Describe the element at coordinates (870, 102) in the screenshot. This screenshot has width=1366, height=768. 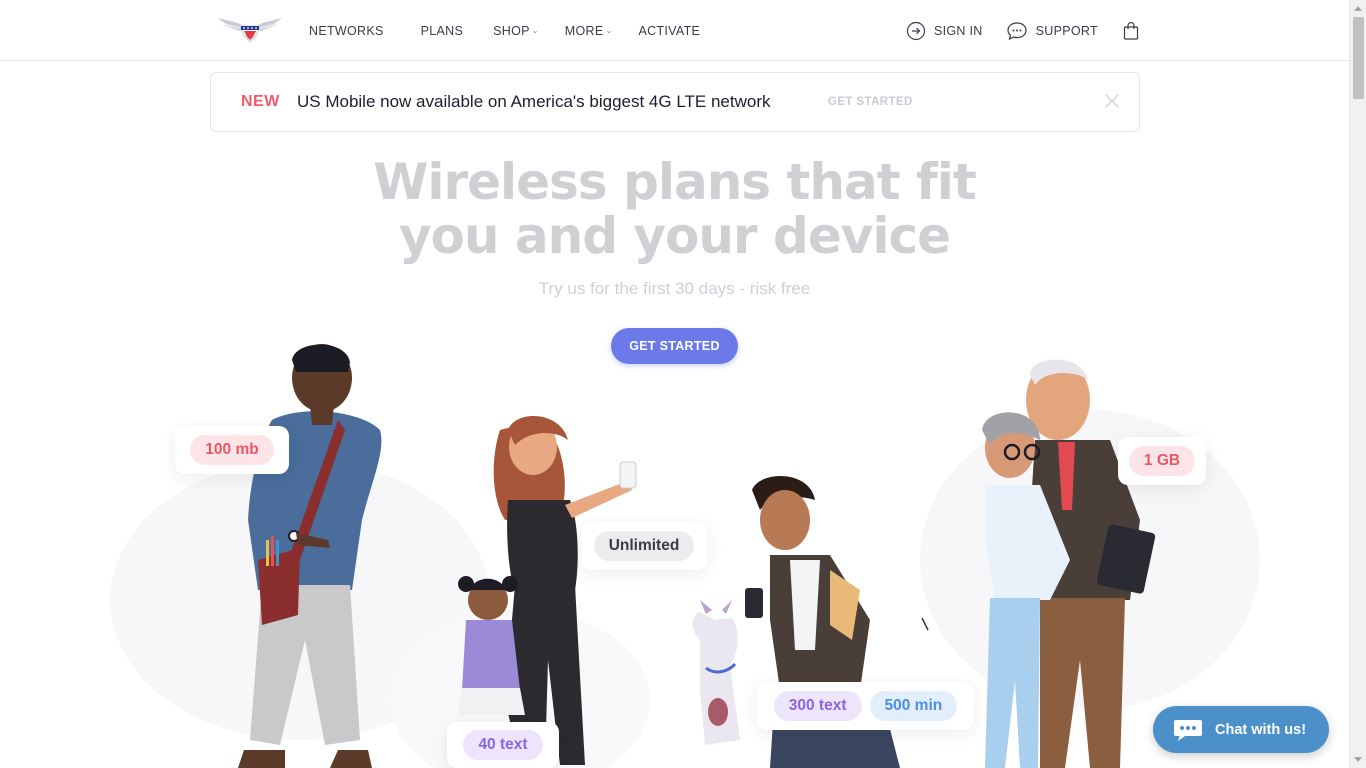
I see `banner-get-started-link: GET STARTED` at that location.